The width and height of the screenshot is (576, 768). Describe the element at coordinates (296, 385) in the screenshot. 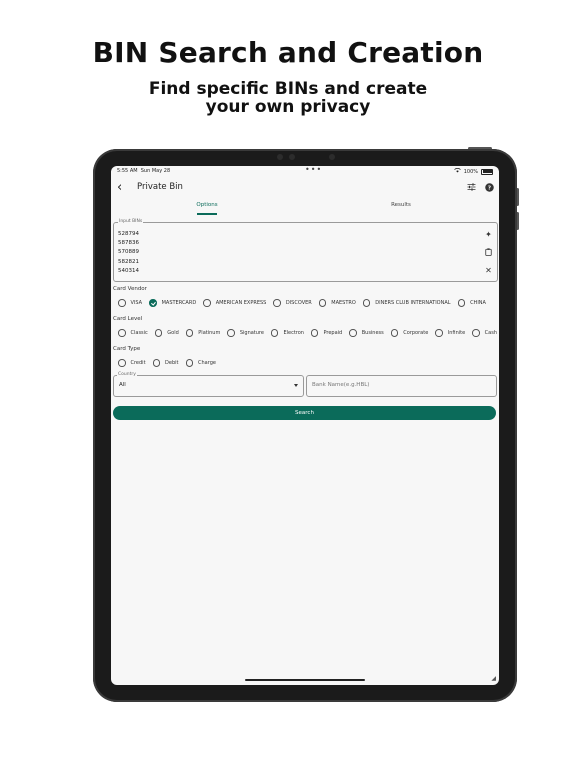

I see `dropdown-arrow-icon` at that location.